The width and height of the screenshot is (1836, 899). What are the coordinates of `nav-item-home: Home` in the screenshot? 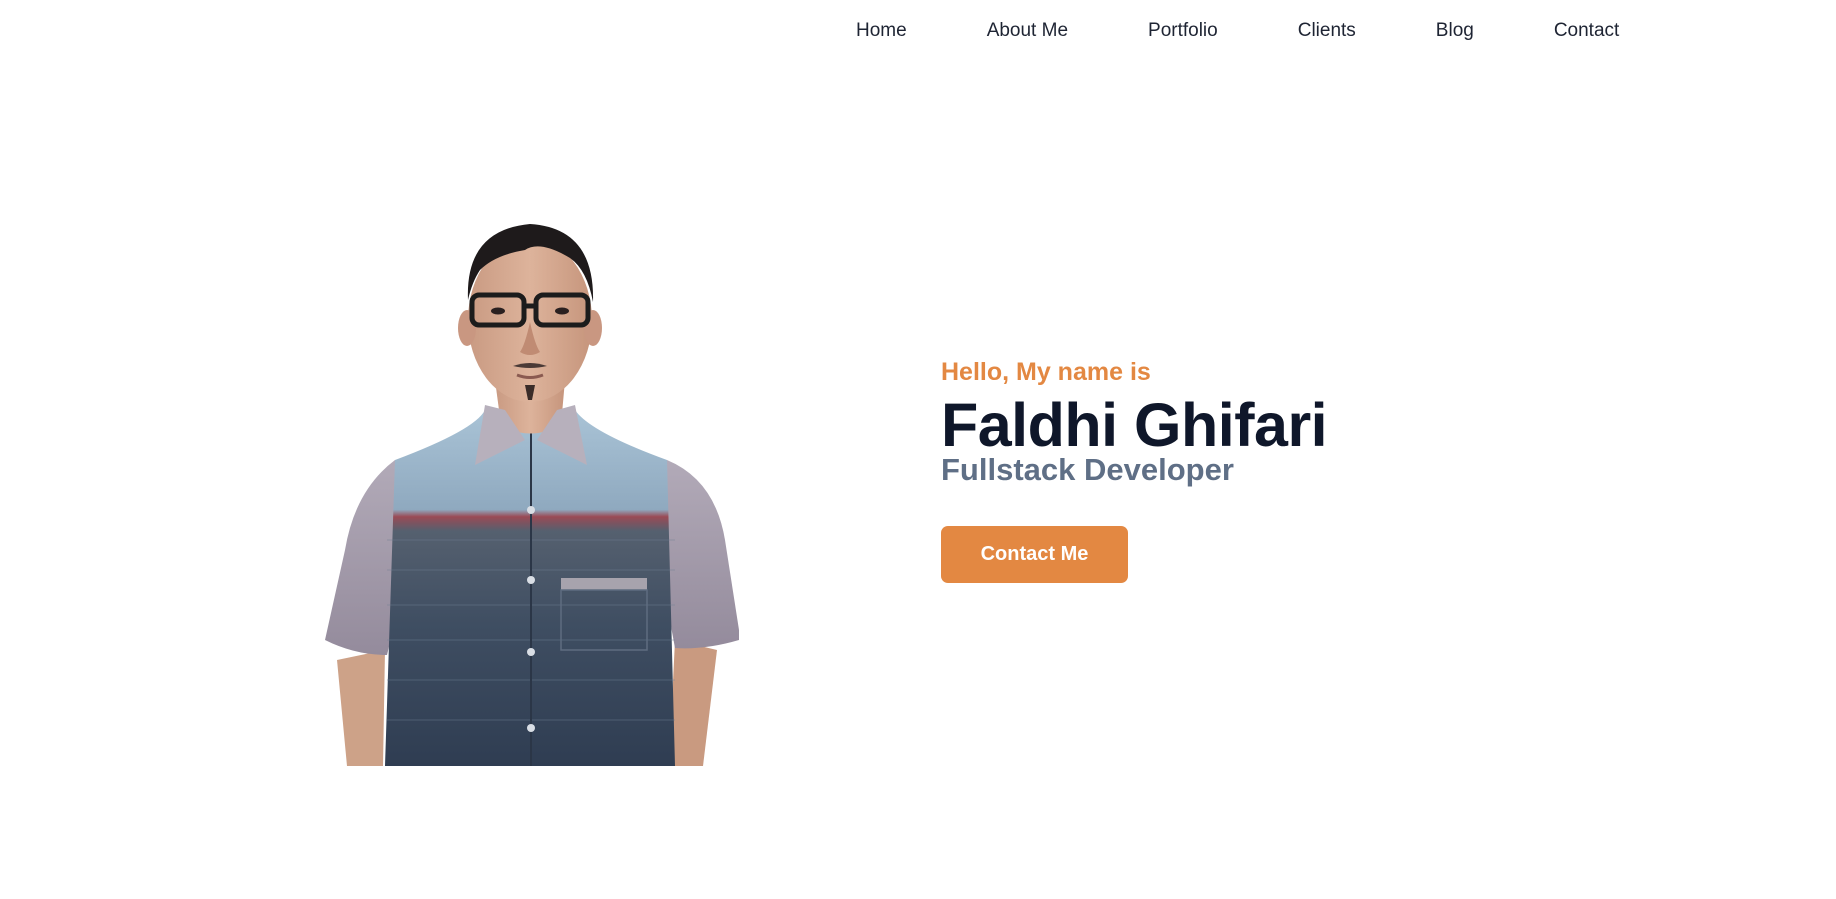 It's located at (881, 31).